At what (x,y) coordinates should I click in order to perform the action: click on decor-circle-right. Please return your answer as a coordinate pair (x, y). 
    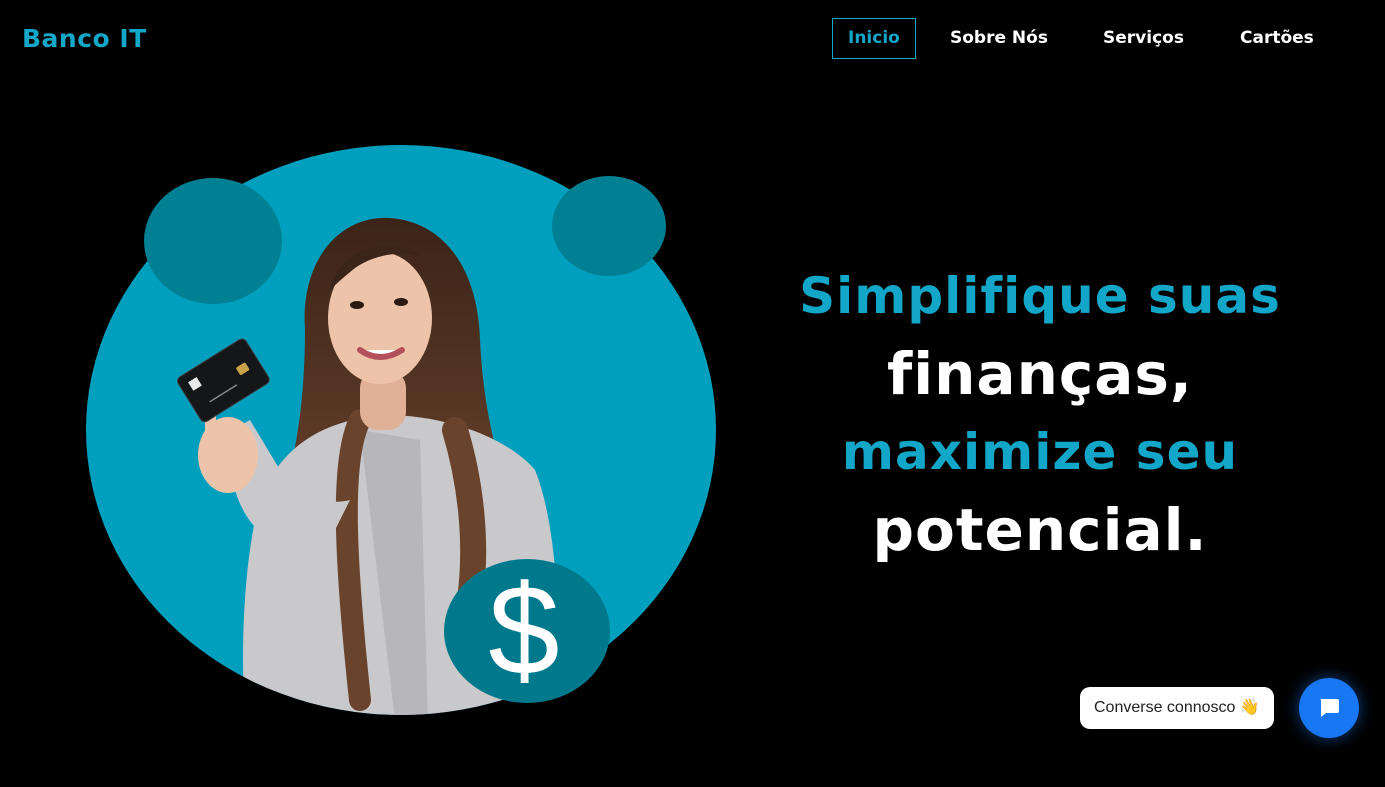
    Looking at the image, I should click on (609, 226).